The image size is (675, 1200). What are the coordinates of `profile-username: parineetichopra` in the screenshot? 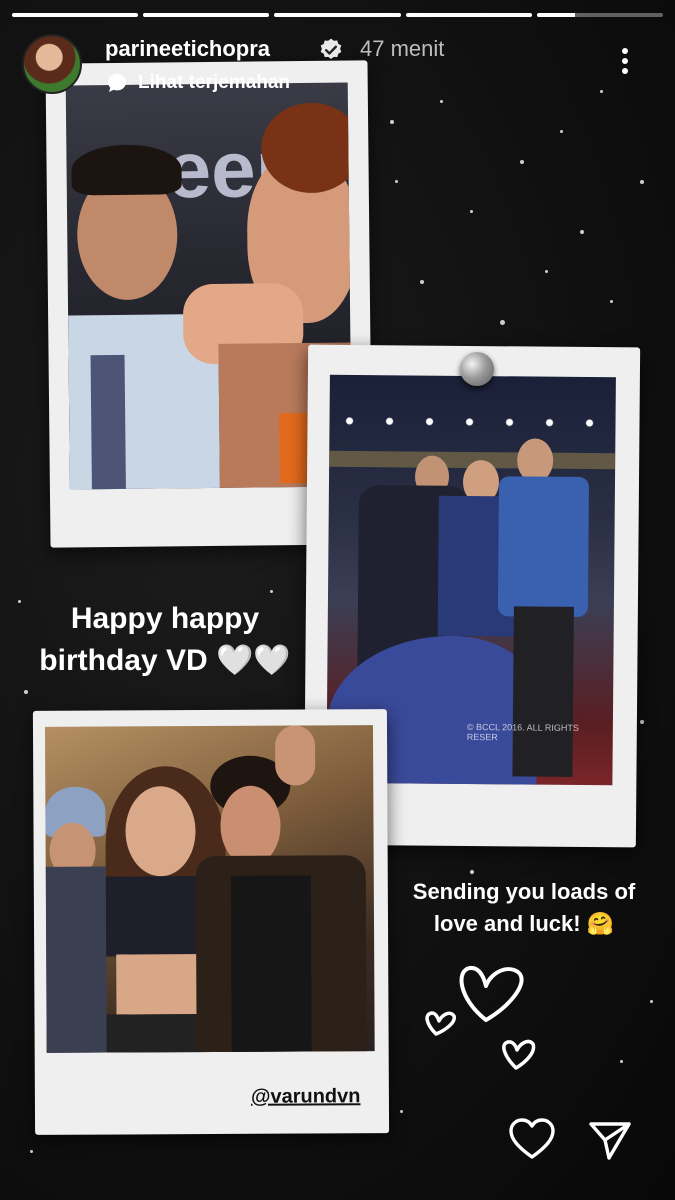 It's located at (187, 49).